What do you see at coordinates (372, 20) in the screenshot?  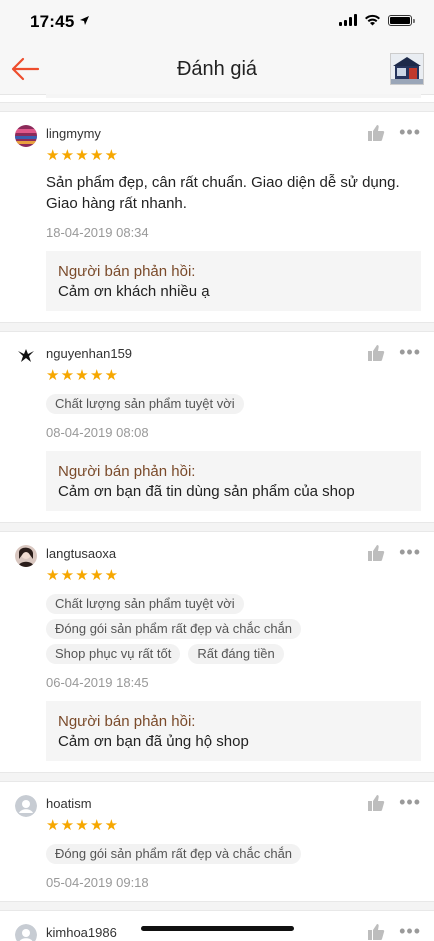 I see `wifi-icon` at bounding box center [372, 20].